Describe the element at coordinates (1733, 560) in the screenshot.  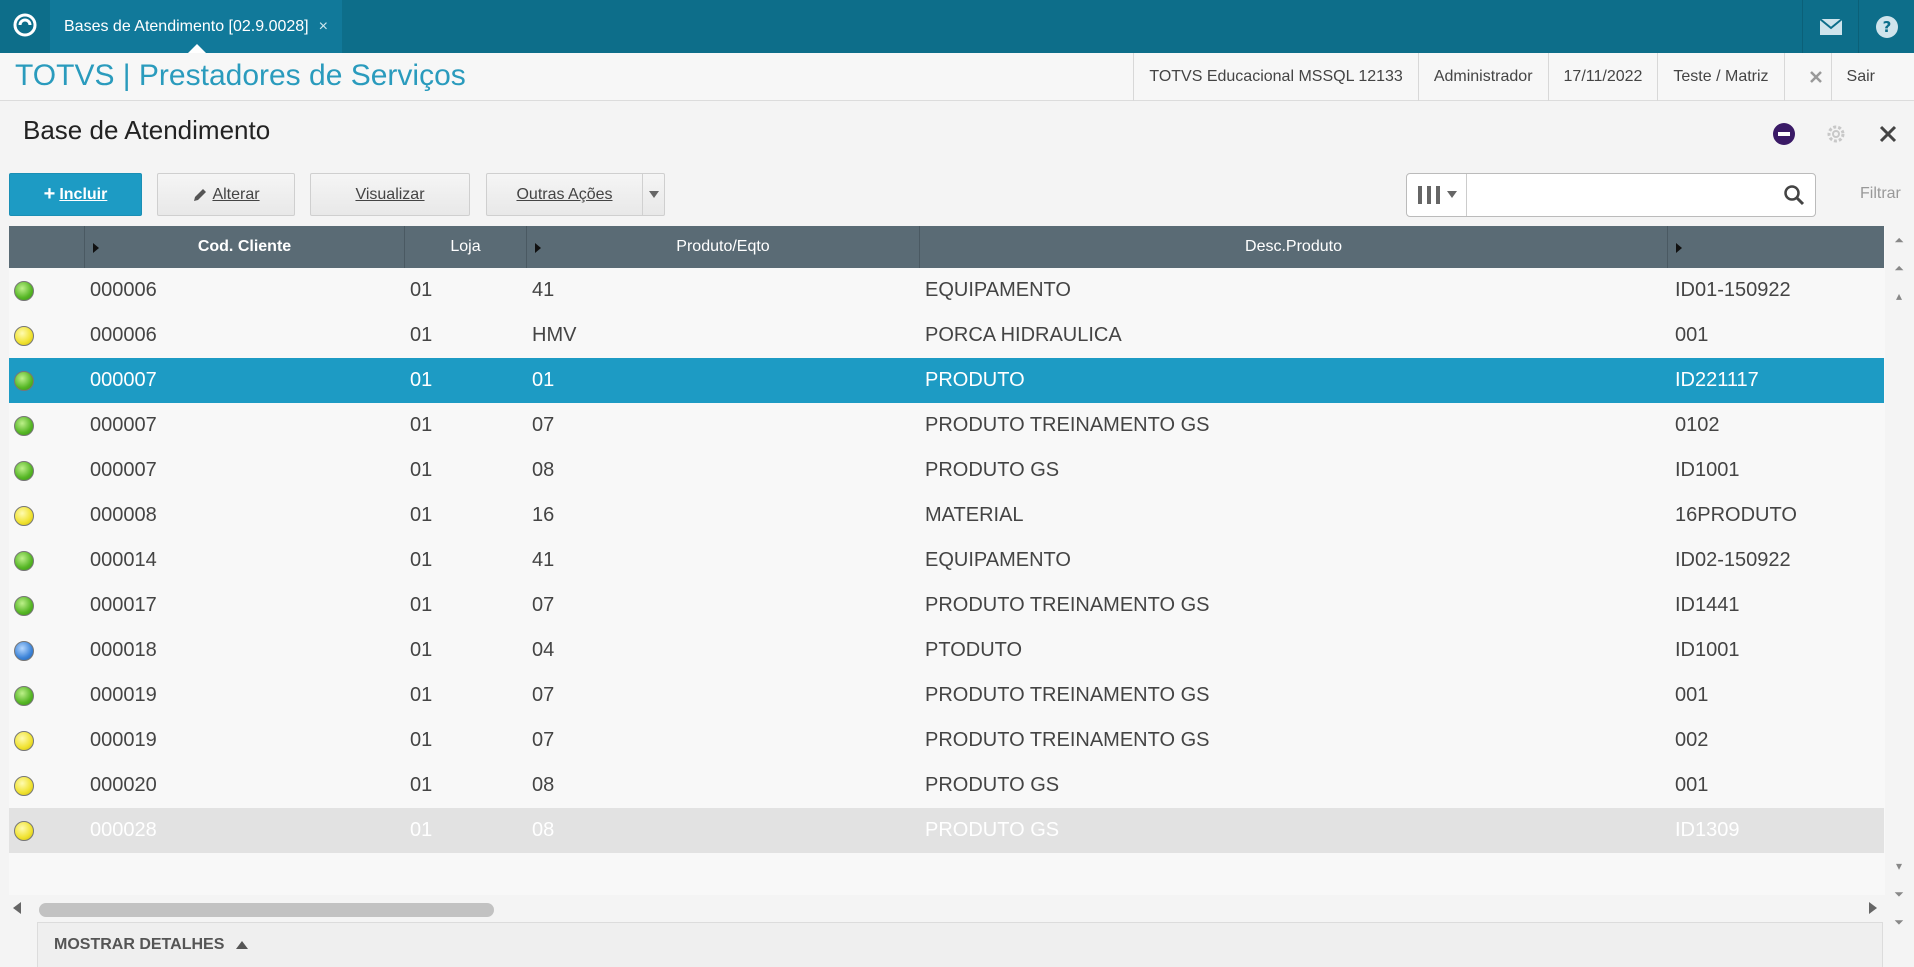
I see `cell-serie: ID02-150922` at that location.